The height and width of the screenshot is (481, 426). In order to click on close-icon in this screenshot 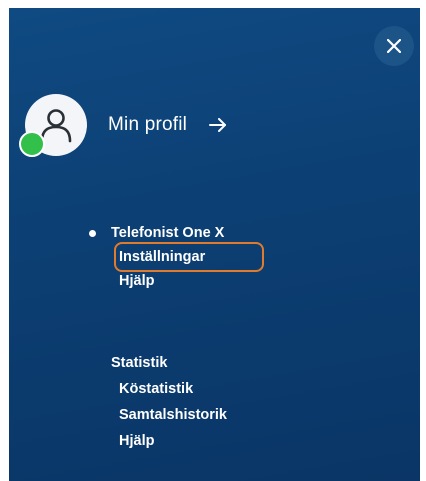, I will do `click(394, 46)`.